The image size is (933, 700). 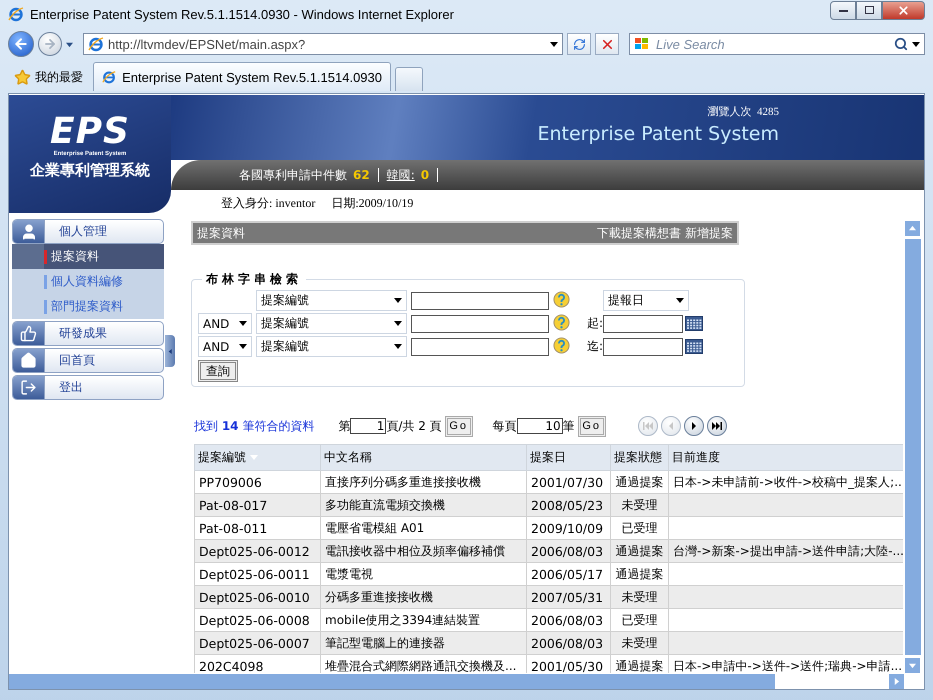 I want to click on star-icon, so click(x=22, y=77).